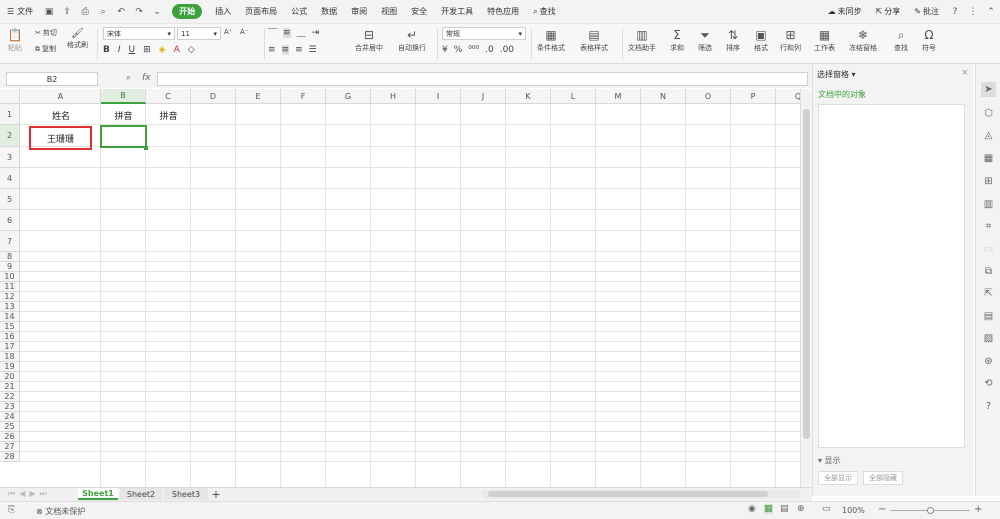 The height and width of the screenshot is (519, 1000). Describe the element at coordinates (10, 427) in the screenshot. I see `row-header-25: 25` at that location.